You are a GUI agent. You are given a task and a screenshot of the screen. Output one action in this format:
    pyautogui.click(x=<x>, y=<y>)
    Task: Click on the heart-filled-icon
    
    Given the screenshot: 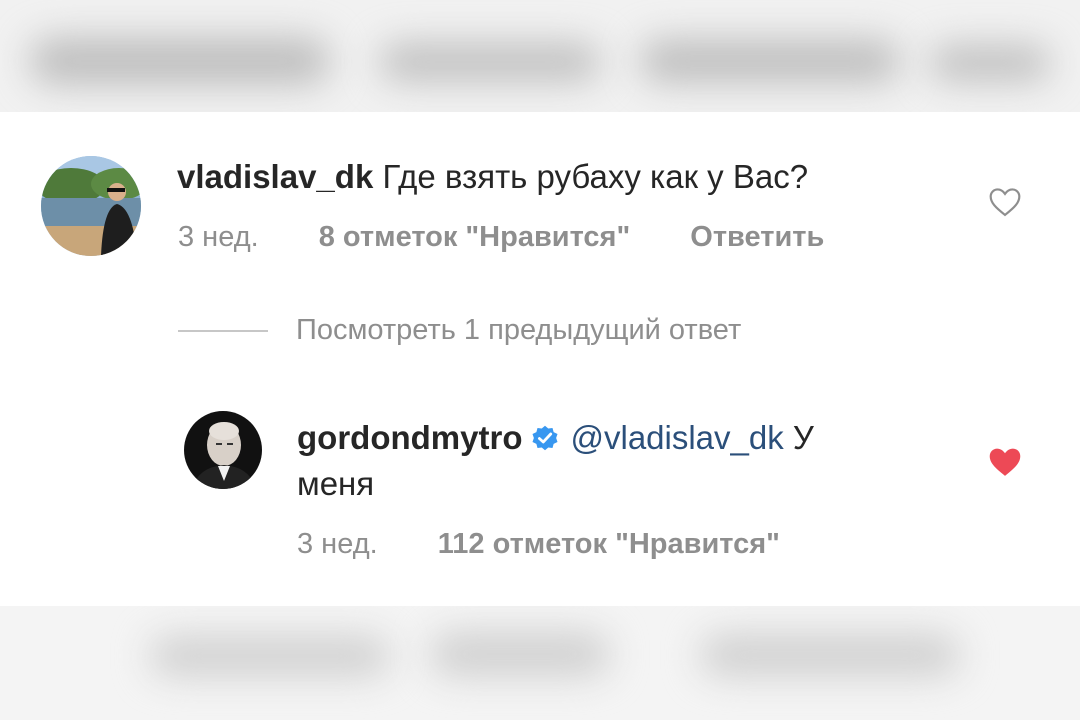 What is the action you would take?
    pyautogui.click(x=1005, y=464)
    